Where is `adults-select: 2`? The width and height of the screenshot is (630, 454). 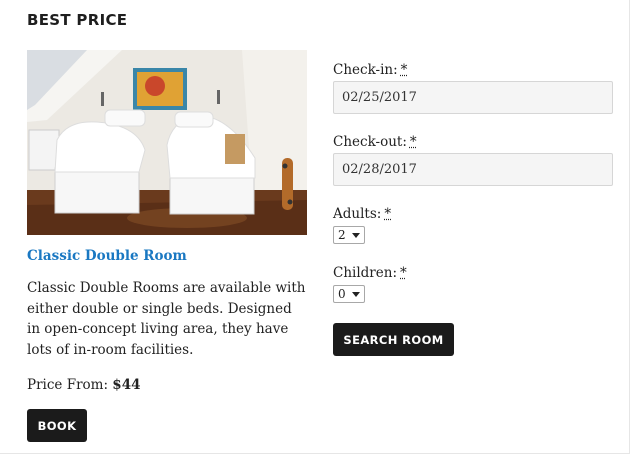
adults-select: 2 is located at coordinates (349, 235).